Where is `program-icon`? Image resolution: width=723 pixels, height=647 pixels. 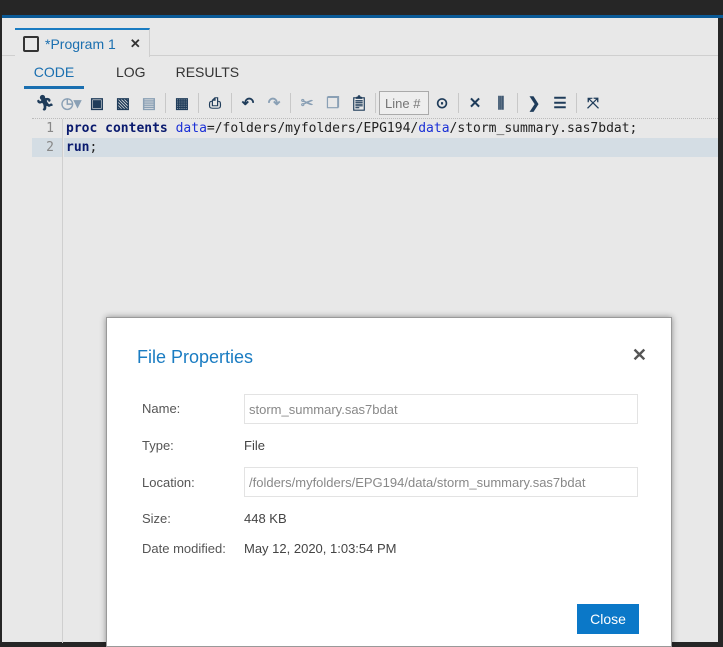
program-icon is located at coordinates (31, 43).